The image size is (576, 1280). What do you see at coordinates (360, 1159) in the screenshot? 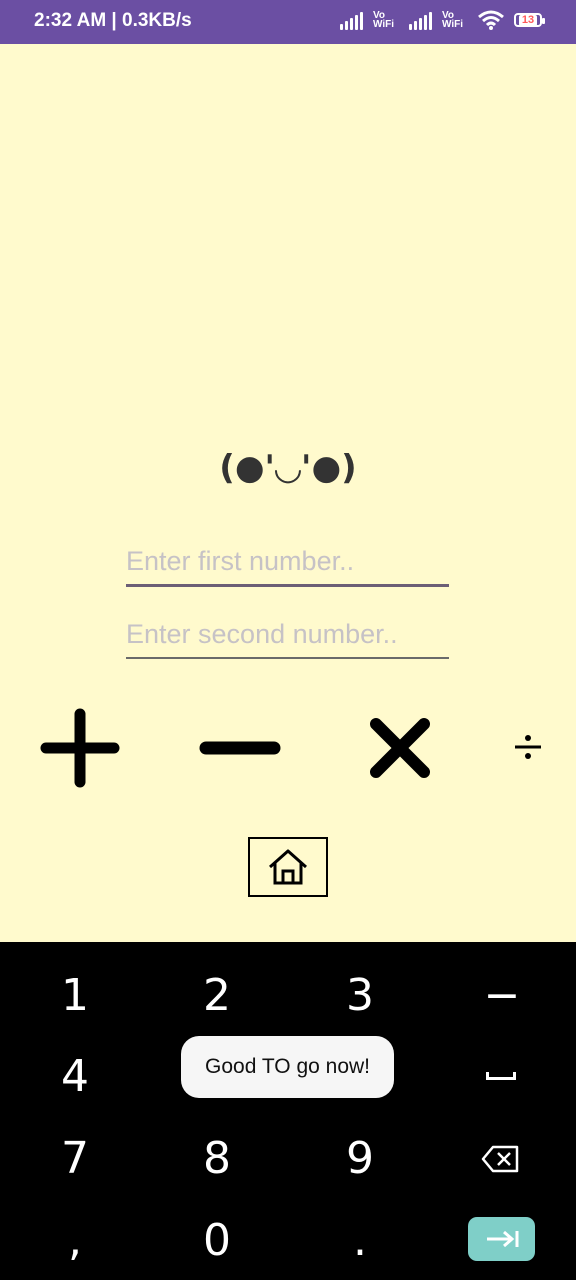
I see `key-9: 9` at bounding box center [360, 1159].